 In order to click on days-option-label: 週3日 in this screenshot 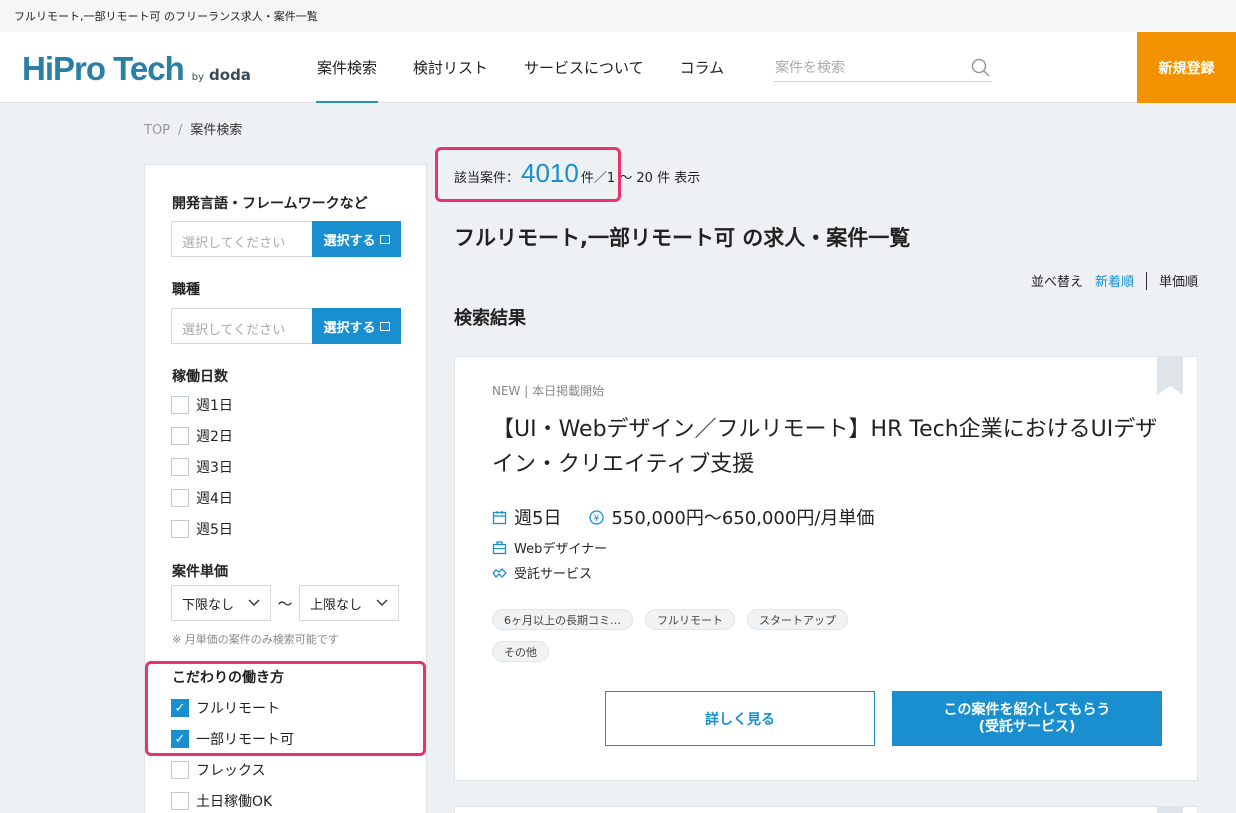, I will do `click(214, 468)`.